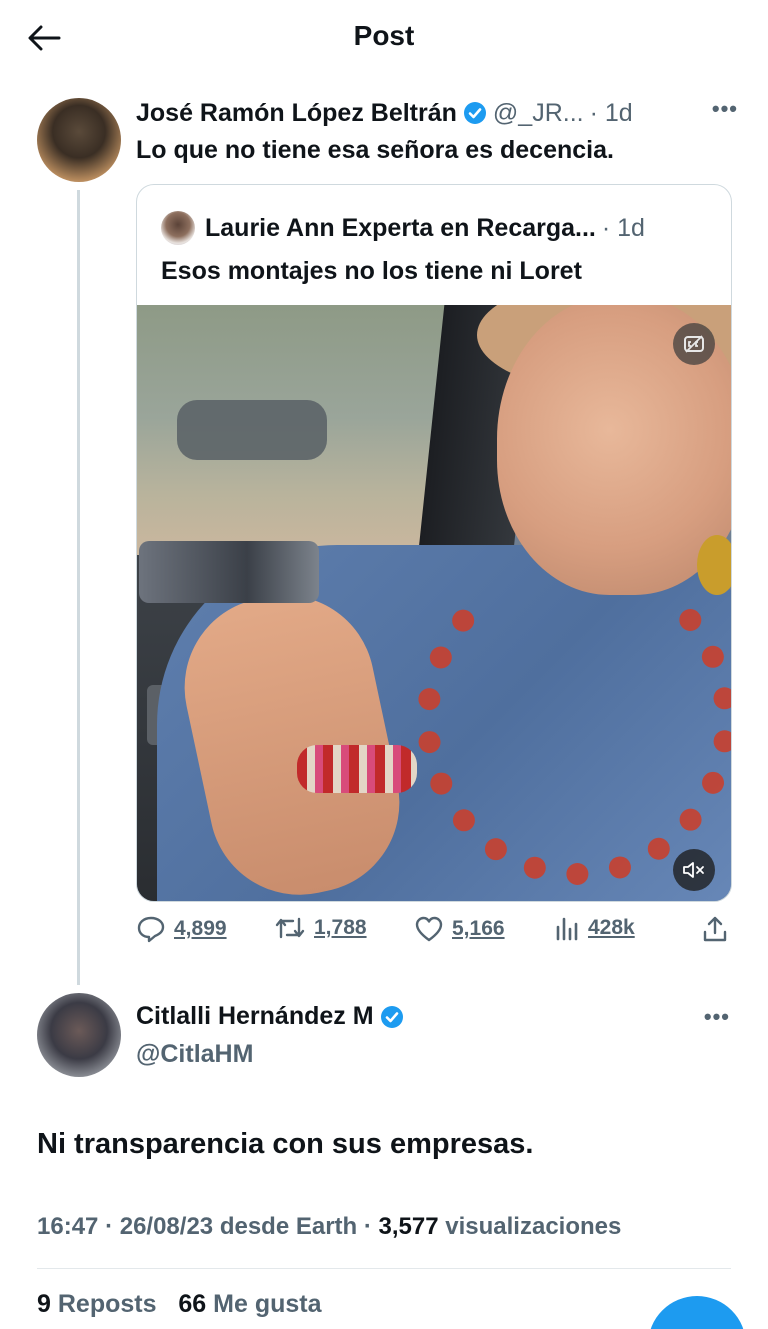 The width and height of the screenshot is (768, 1329). Describe the element at coordinates (44, 1304) in the screenshot. I see `reposts-count: 9` at that location.